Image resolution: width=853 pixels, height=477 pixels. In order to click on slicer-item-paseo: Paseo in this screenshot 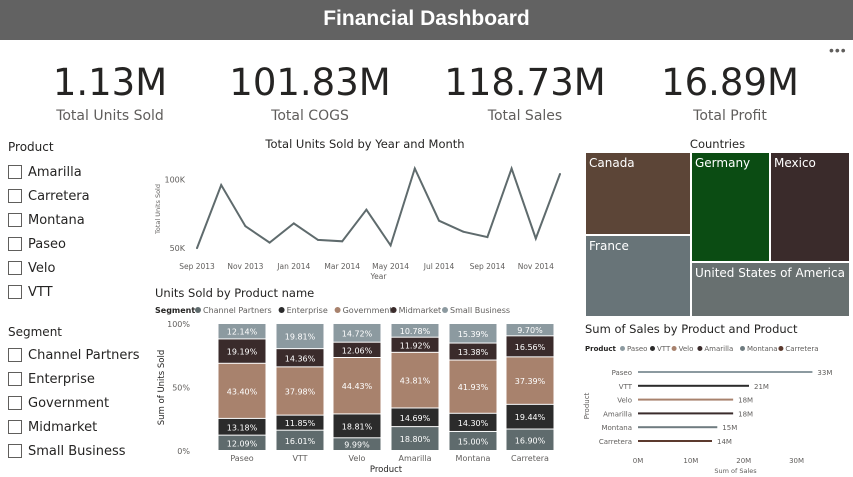, I will do `click(78, 244)`.